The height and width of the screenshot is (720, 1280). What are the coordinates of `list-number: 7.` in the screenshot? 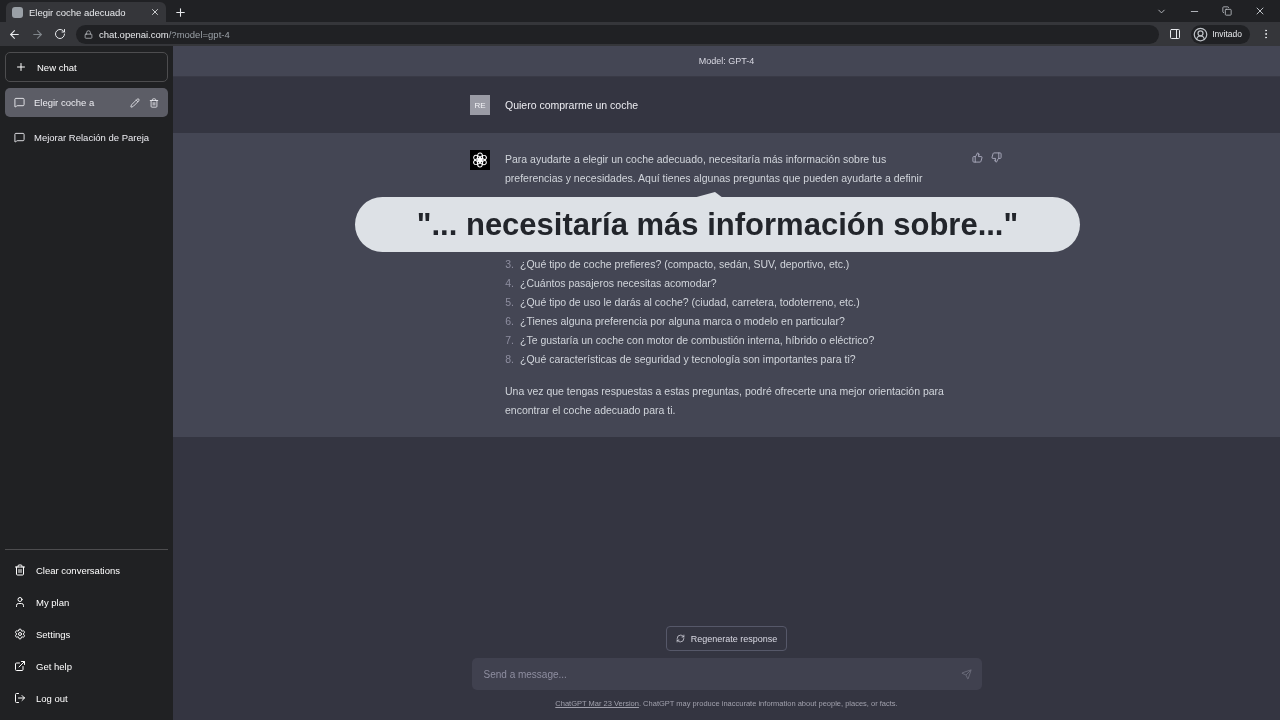 It's located at (509, 340).